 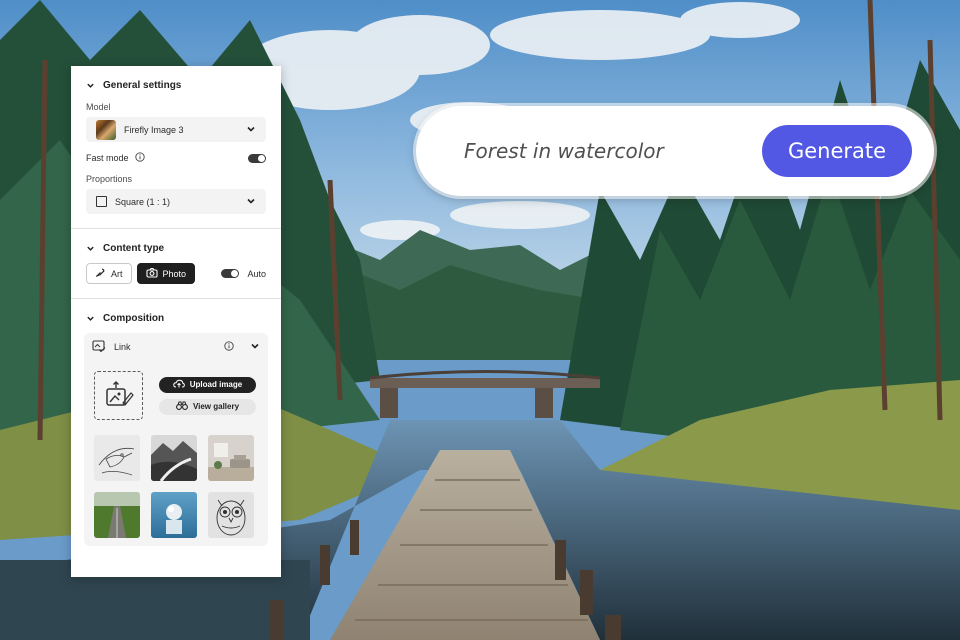 I want to click on square-aspect-icon, so click(x=101, y=201).